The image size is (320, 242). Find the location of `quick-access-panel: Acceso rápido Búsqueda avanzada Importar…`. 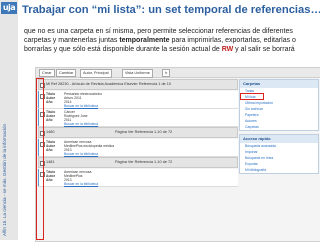

quick-access-panel: Acceso rápido Búsqueda avanzada Importar… is located at coordinates (279, 154).